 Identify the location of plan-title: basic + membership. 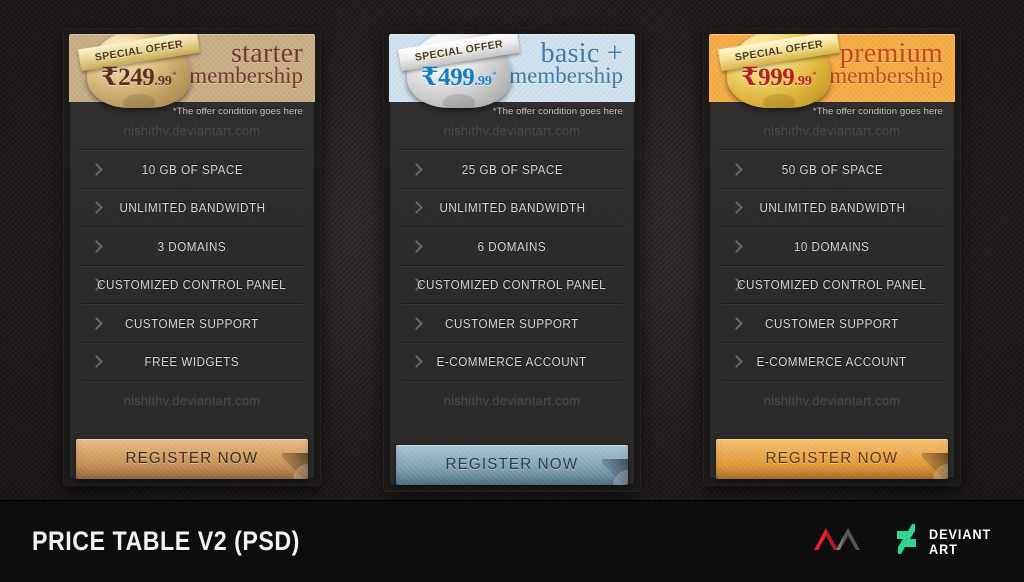
(566, 64).